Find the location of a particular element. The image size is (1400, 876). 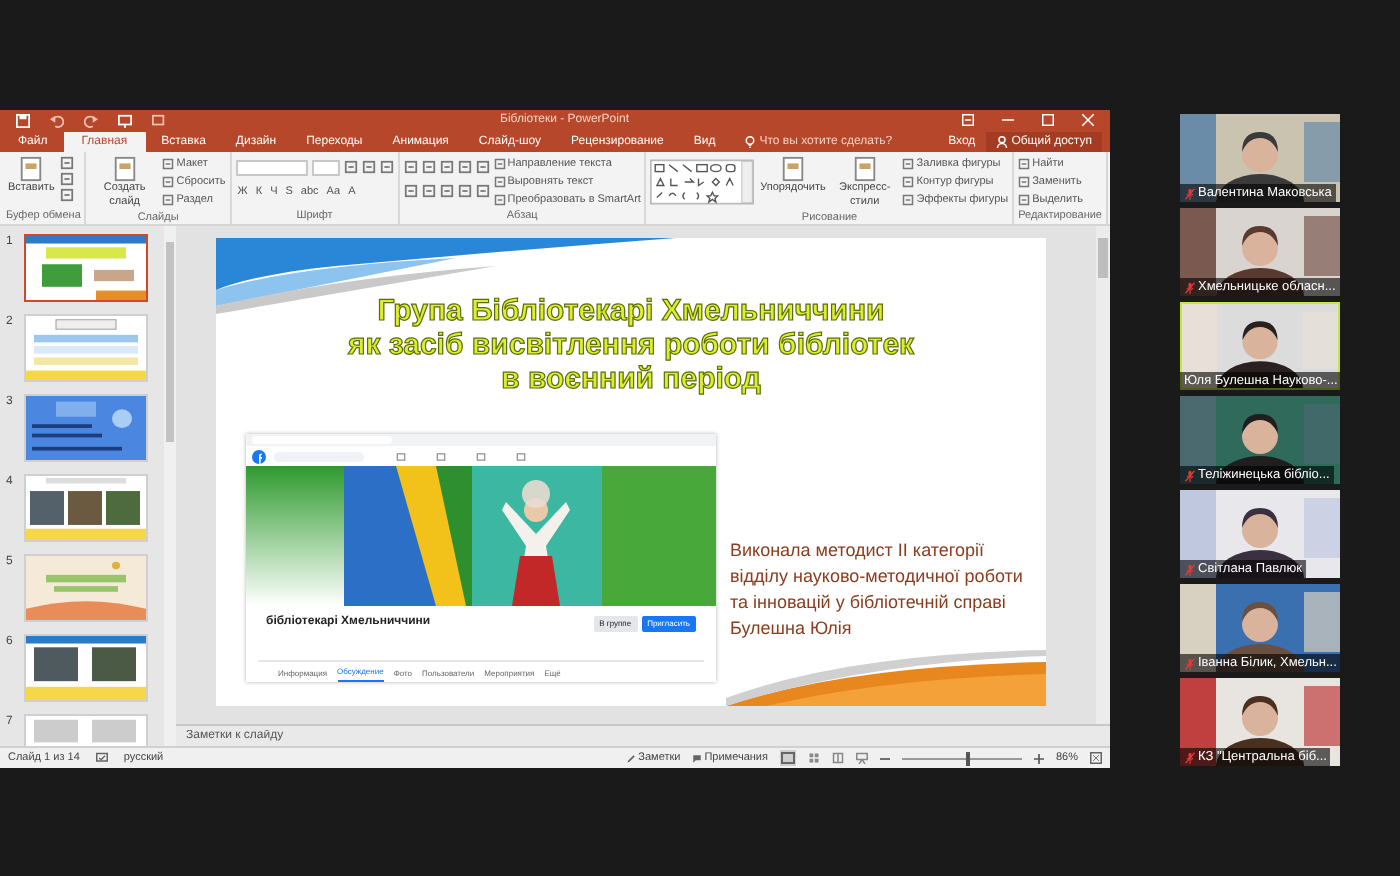

pencil-icon is located at coordinates (631, 758).